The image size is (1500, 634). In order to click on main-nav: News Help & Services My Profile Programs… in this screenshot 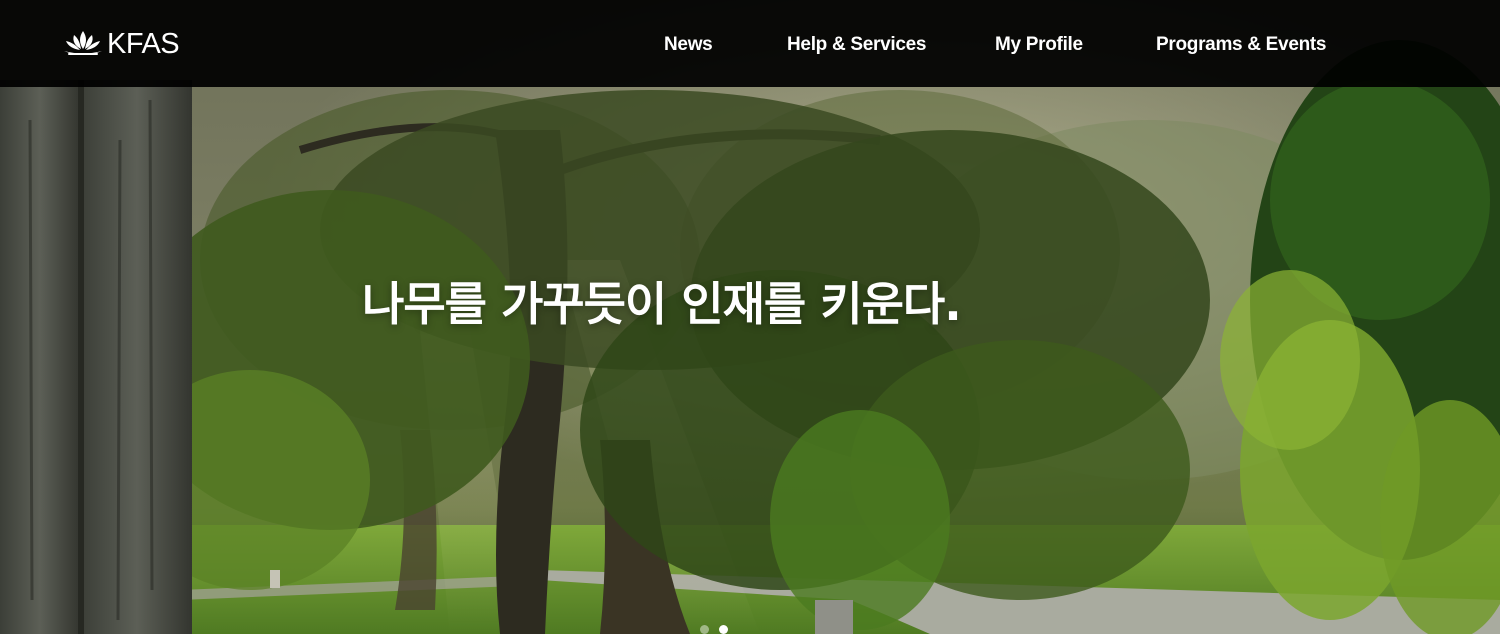, I will do `click(750, 43)`.